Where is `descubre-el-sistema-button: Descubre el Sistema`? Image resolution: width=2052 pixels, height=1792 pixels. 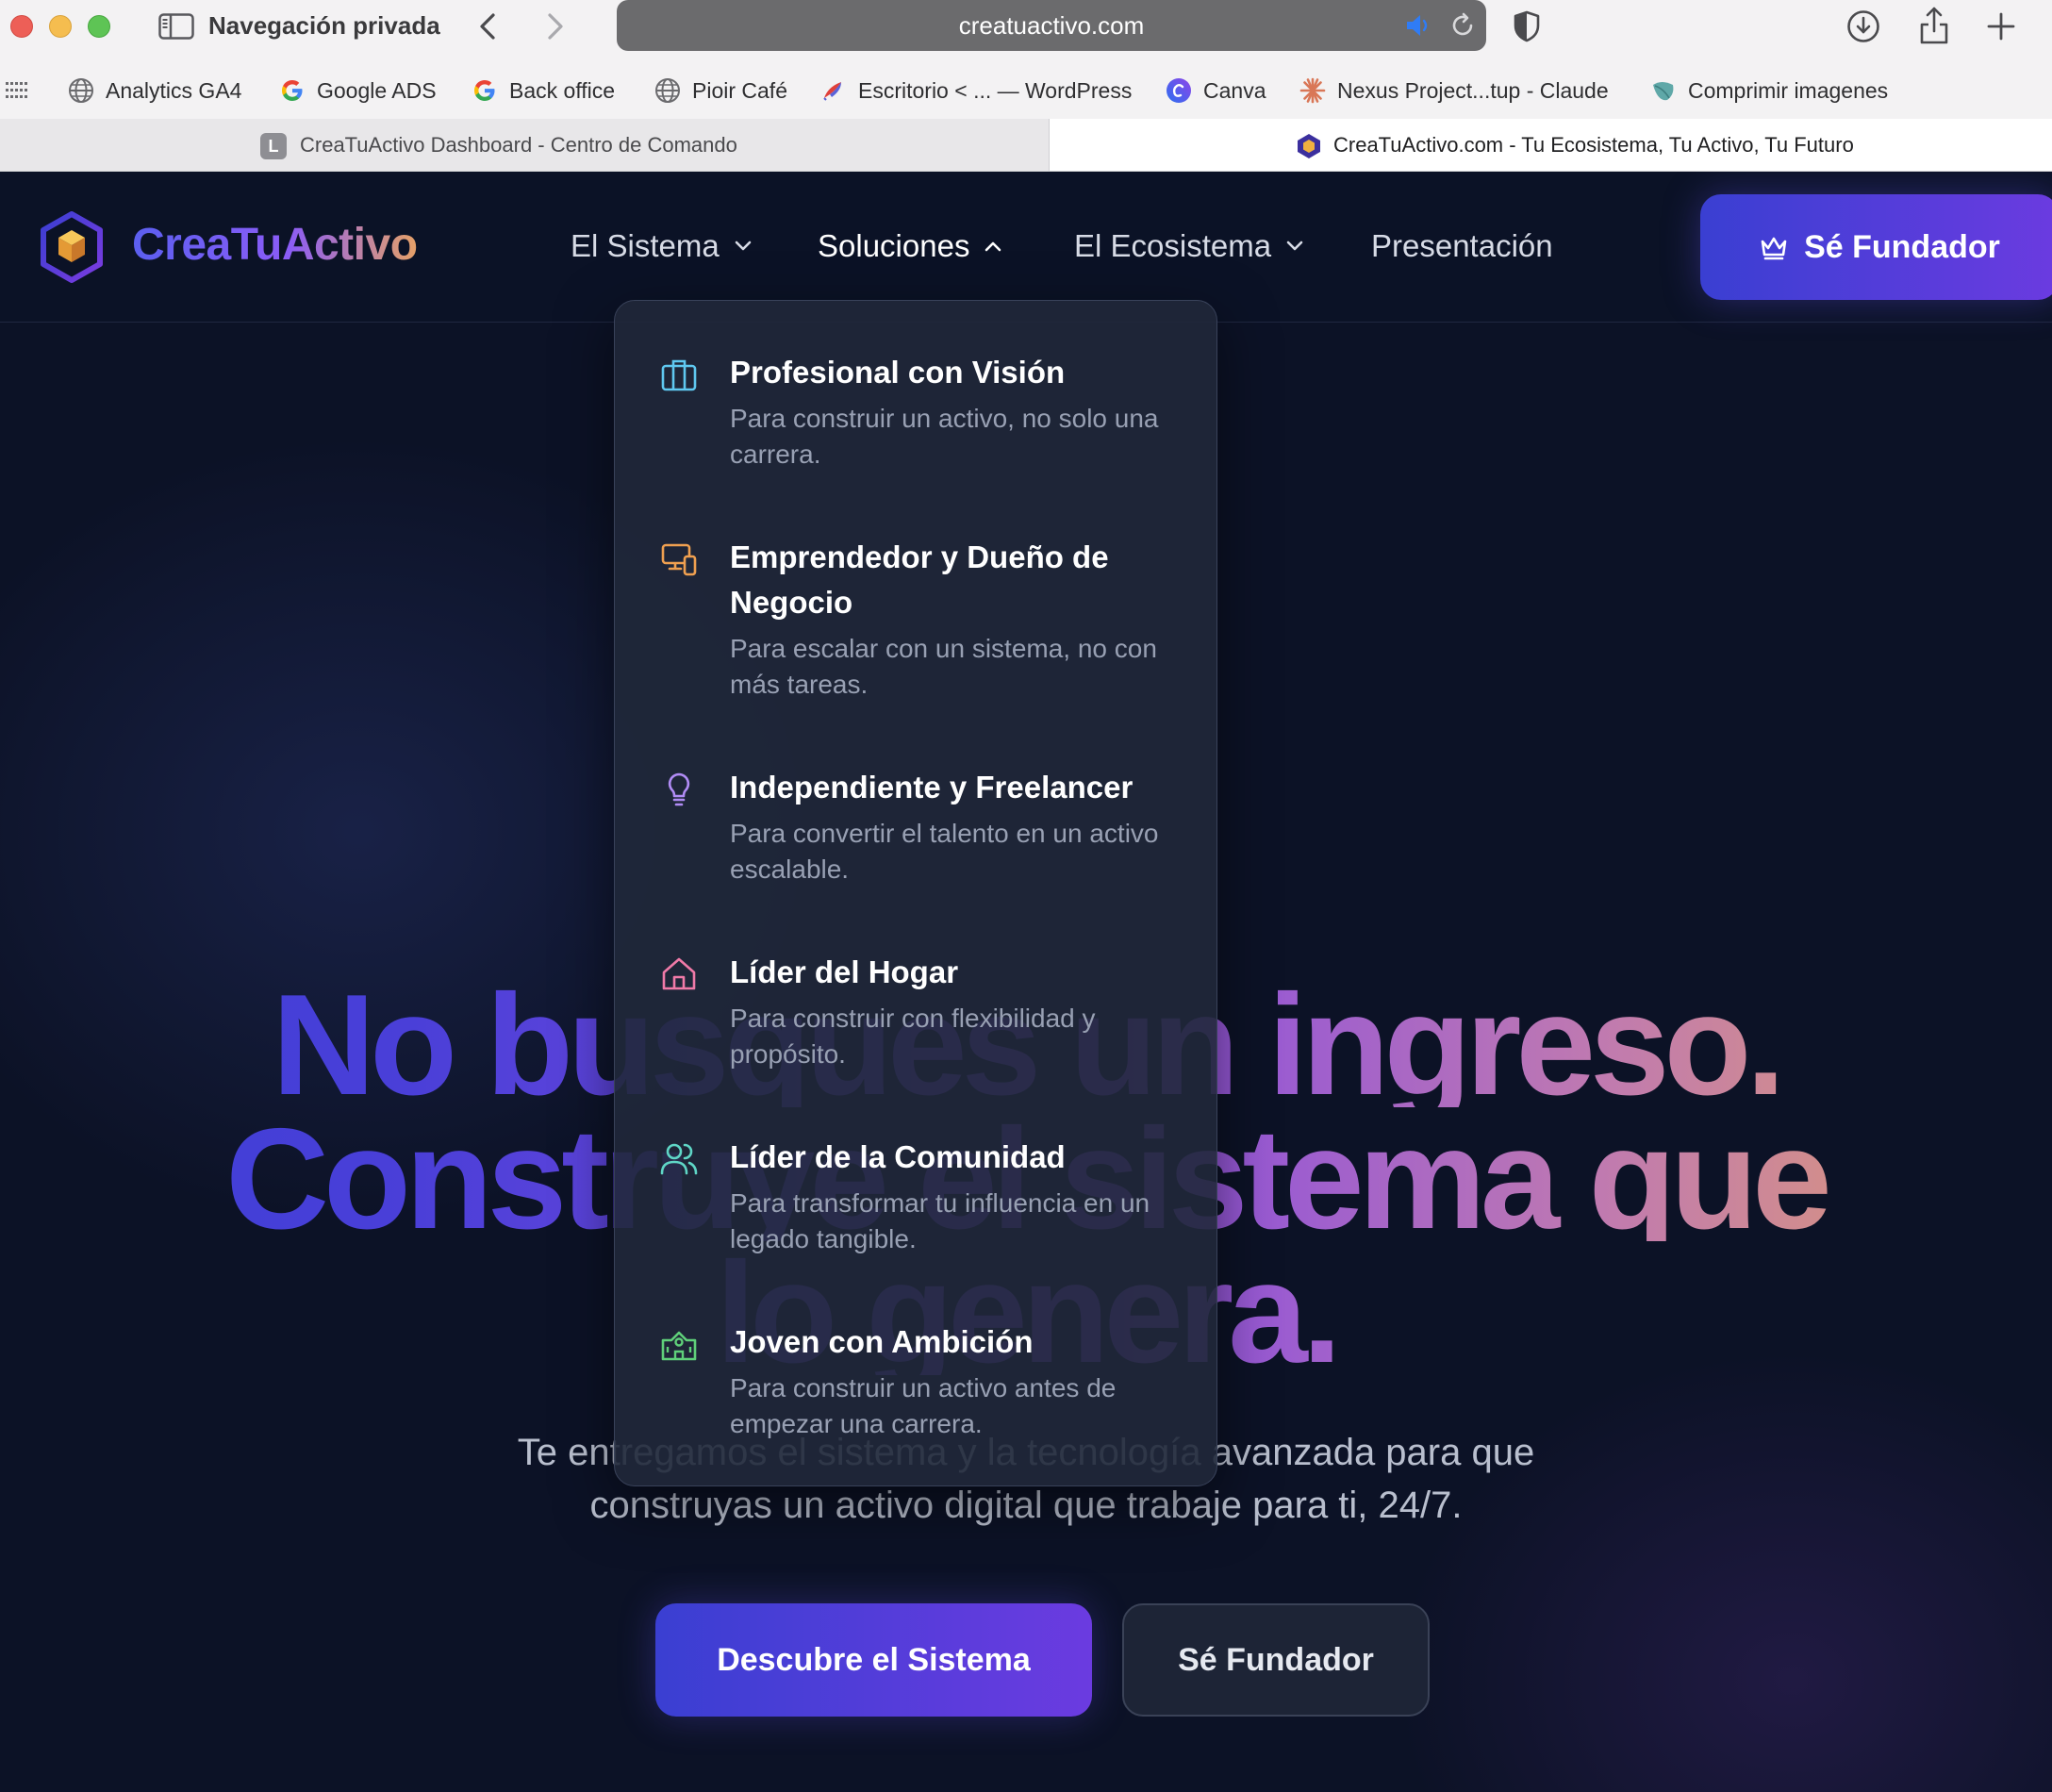 descubre-el-sistema-button: Descubre el Sistema is located at coordinates (873, 1660).